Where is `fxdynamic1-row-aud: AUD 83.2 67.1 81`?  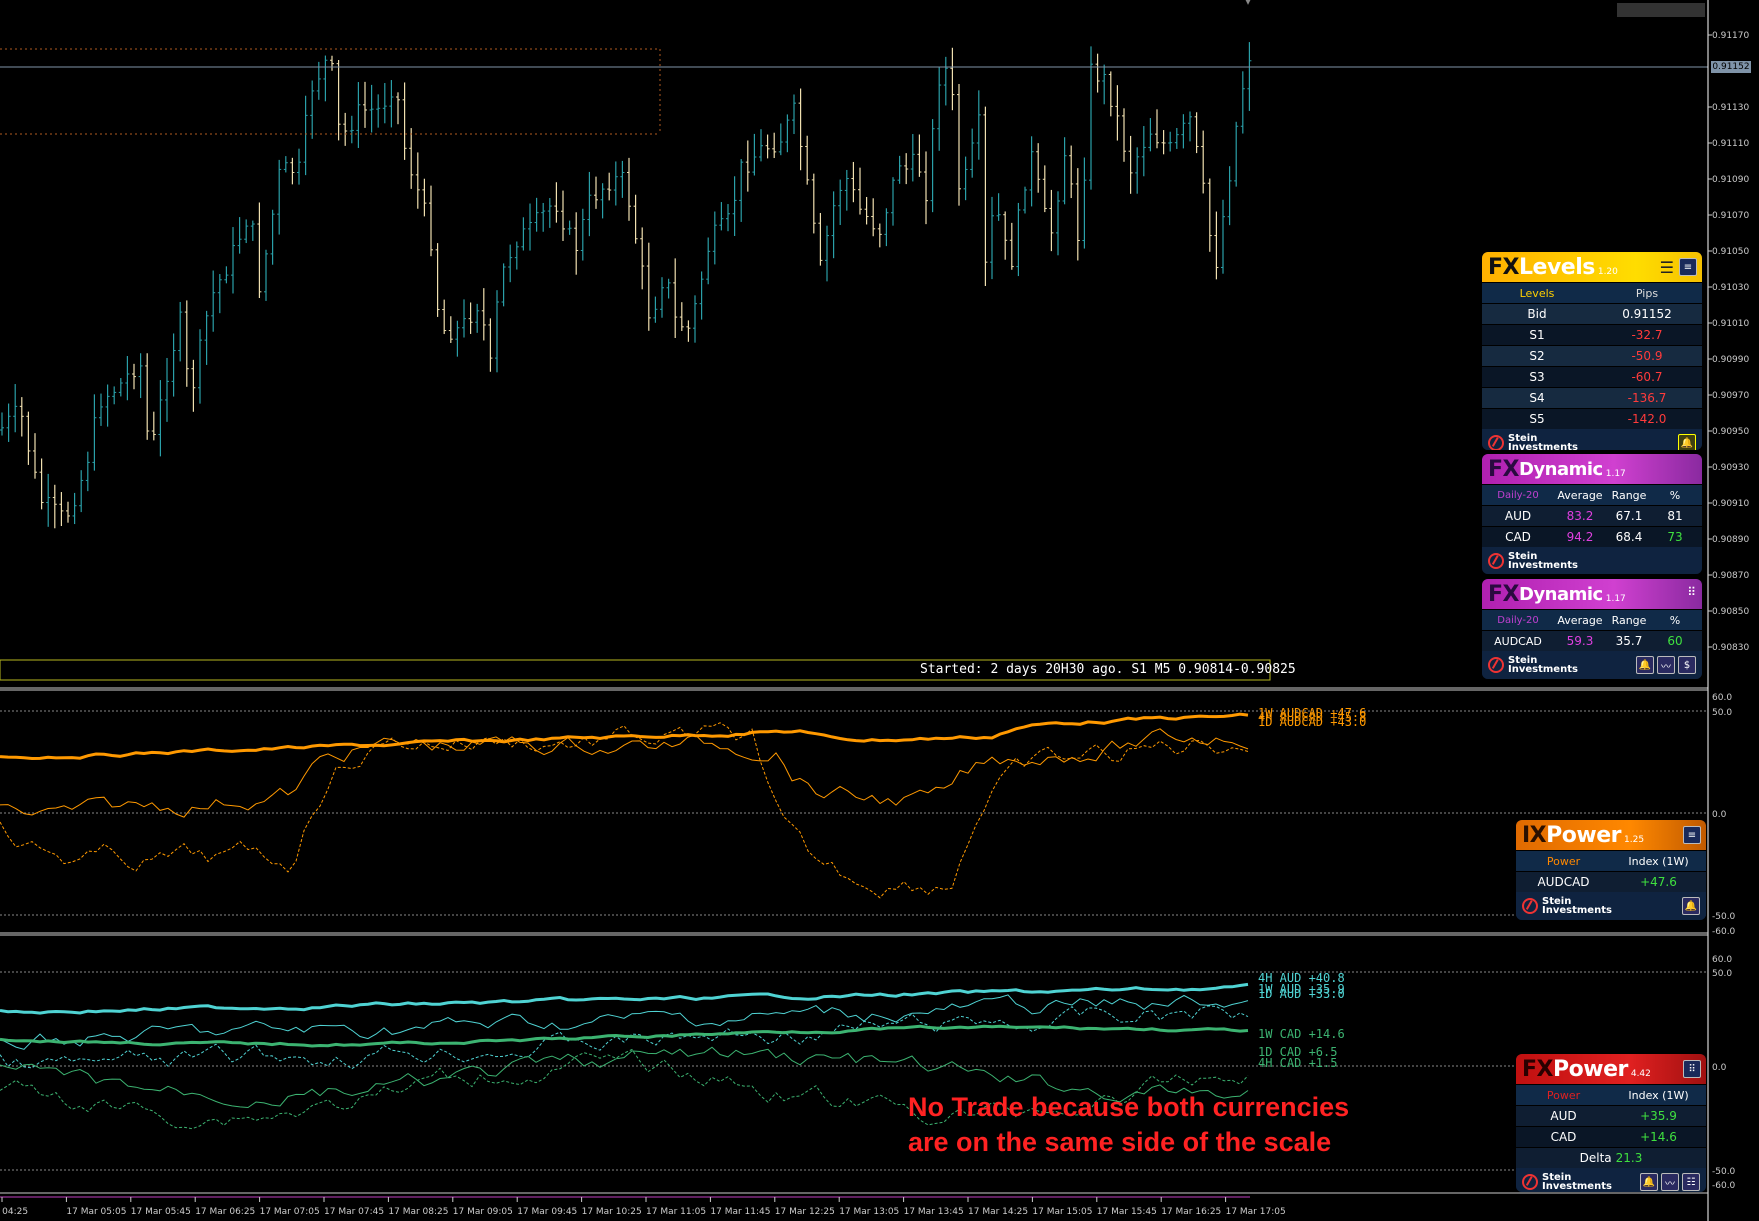 fxdynamic1-row-aud: AUD 83.2 67.1 81 is located at coordinates (1592, 515).